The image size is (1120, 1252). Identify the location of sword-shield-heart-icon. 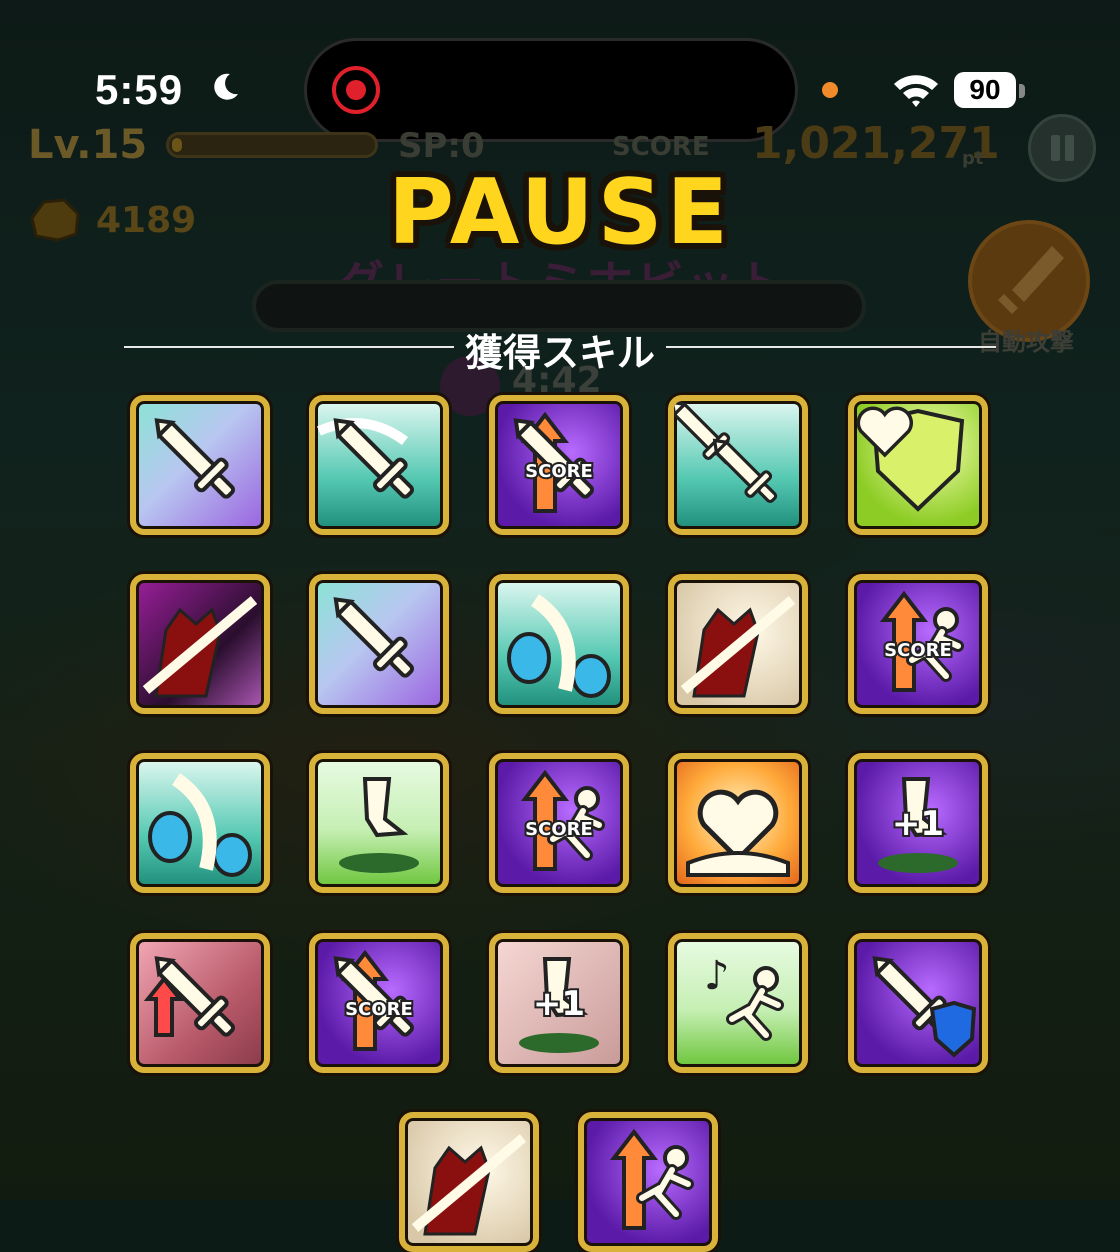
(924, 1007).